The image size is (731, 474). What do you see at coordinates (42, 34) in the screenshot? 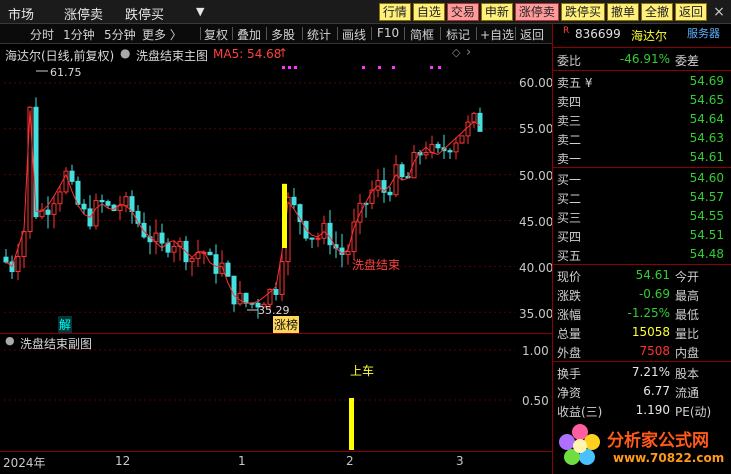
I see `tab-intraday: 分时` at bounding box center [42, 34].